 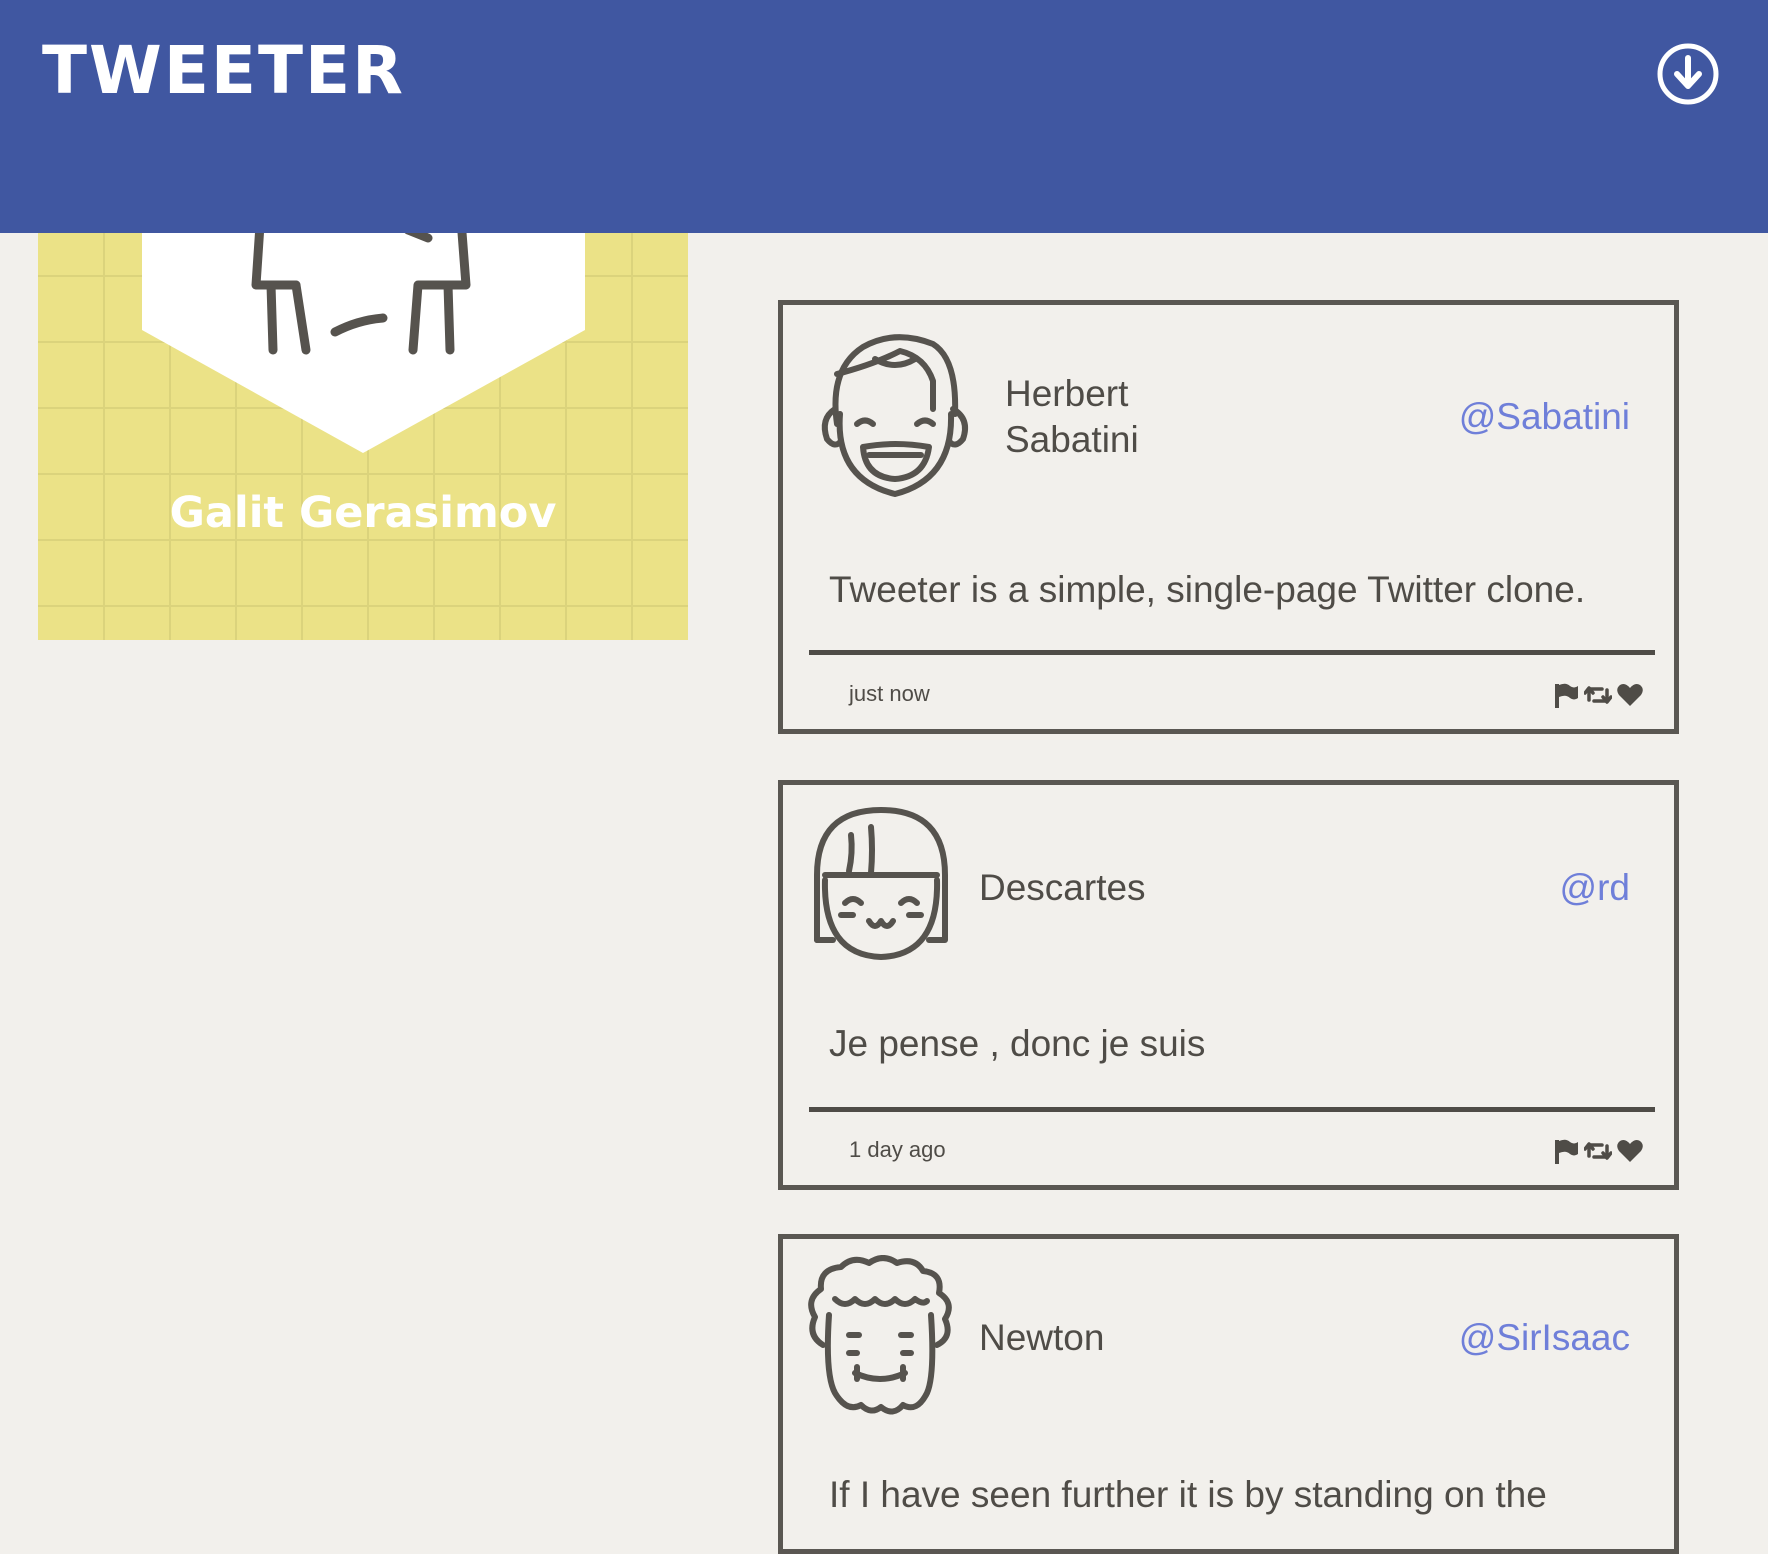 I want to click on tweet-handle: @SirIsaac, so click(x=1544, y=1338).